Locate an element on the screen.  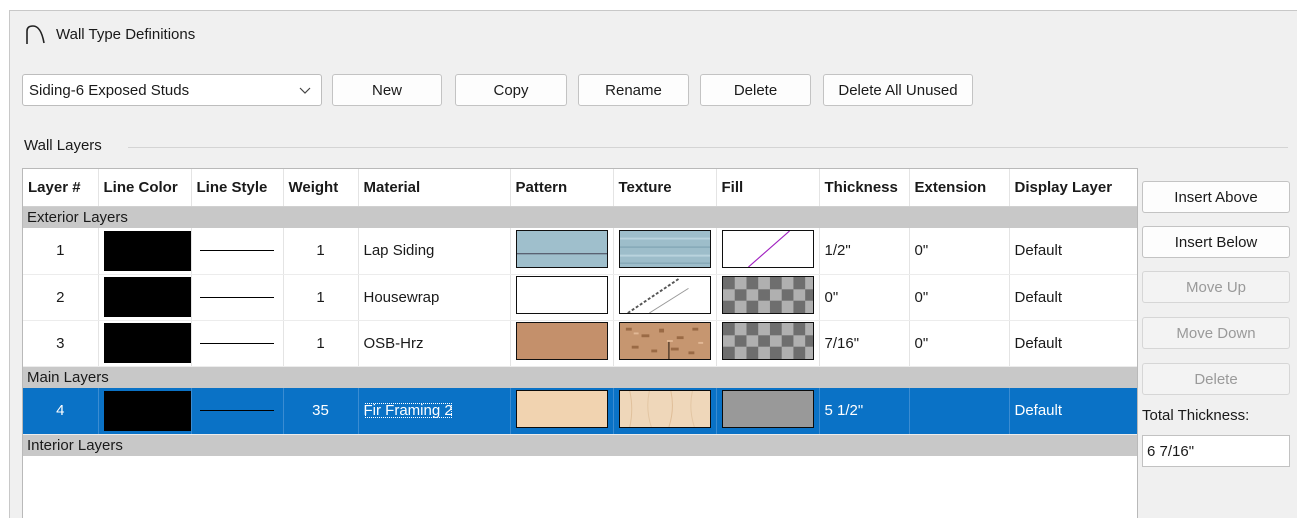
table-row: 1 1 Lap Siding 1/2" 0" Default is located at coordinates (580, 251).